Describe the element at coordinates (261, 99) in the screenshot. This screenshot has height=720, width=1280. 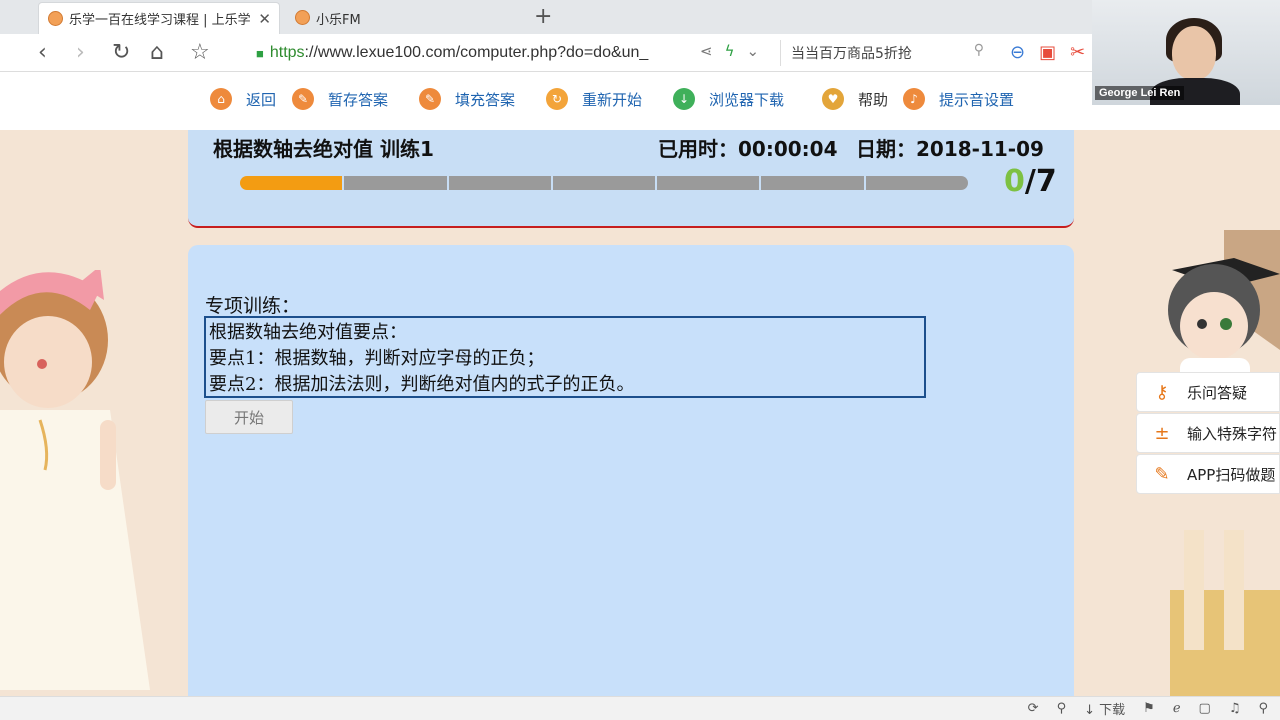
I see `back-label: 返回` at that location.